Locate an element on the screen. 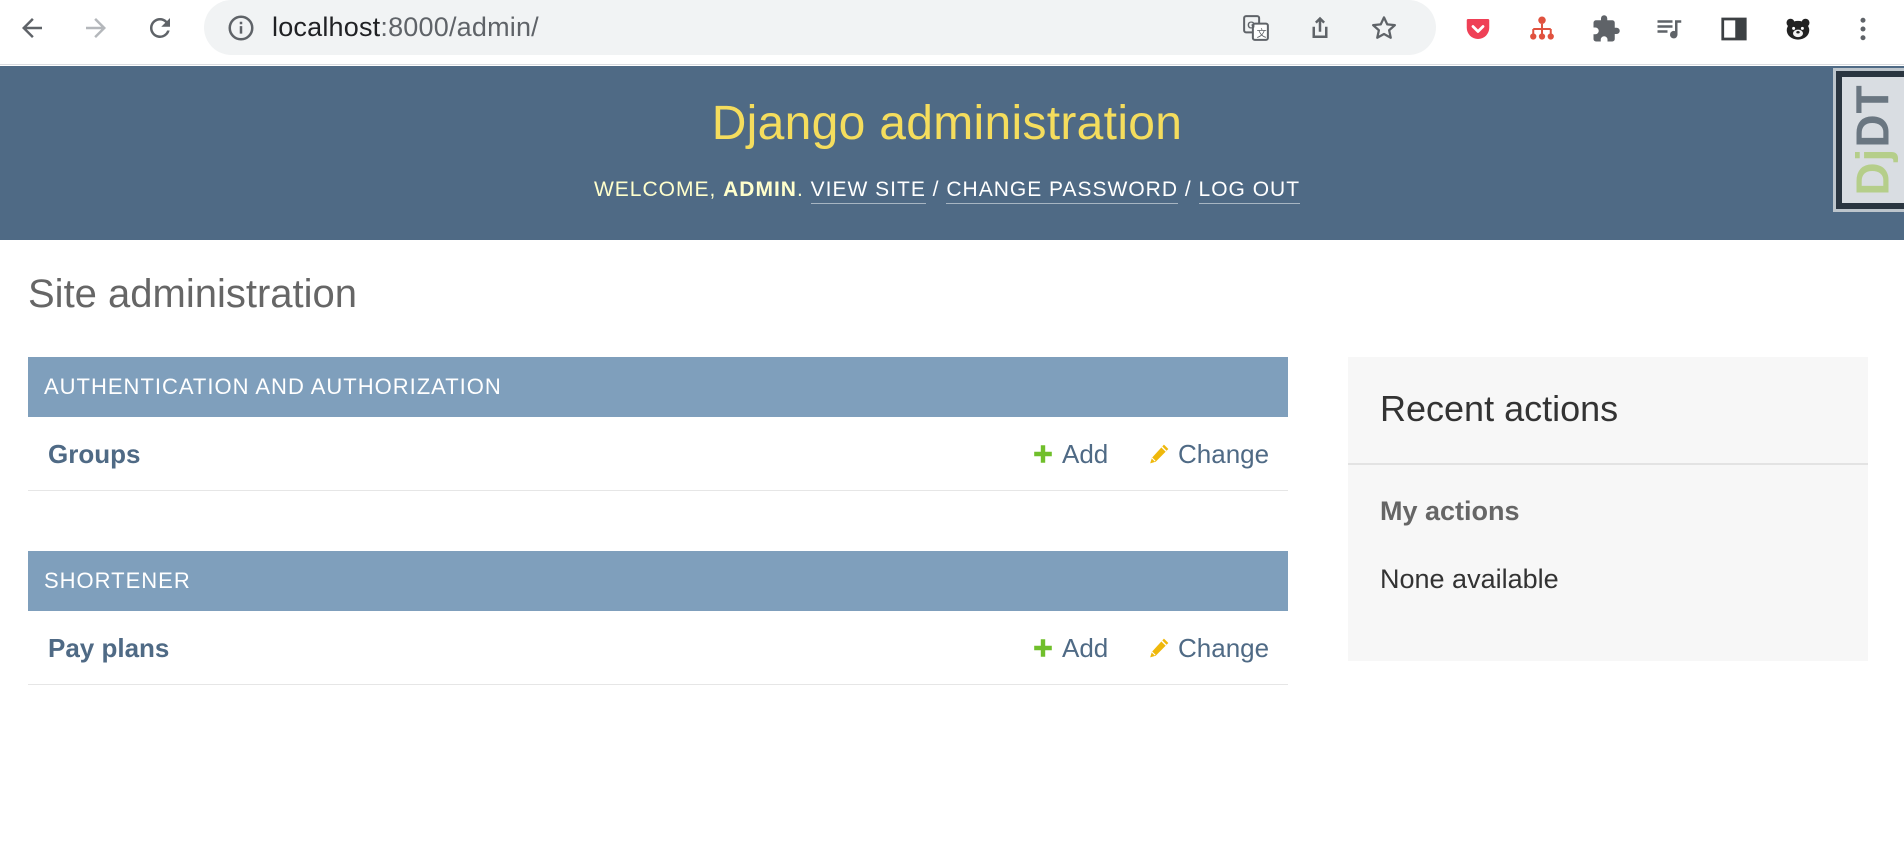  share-icon is located at coordinates (1320, 27).